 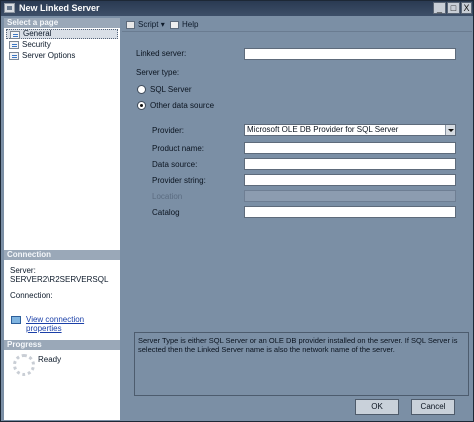 I want to click on help-button: Help, so click(x=184, y=25).